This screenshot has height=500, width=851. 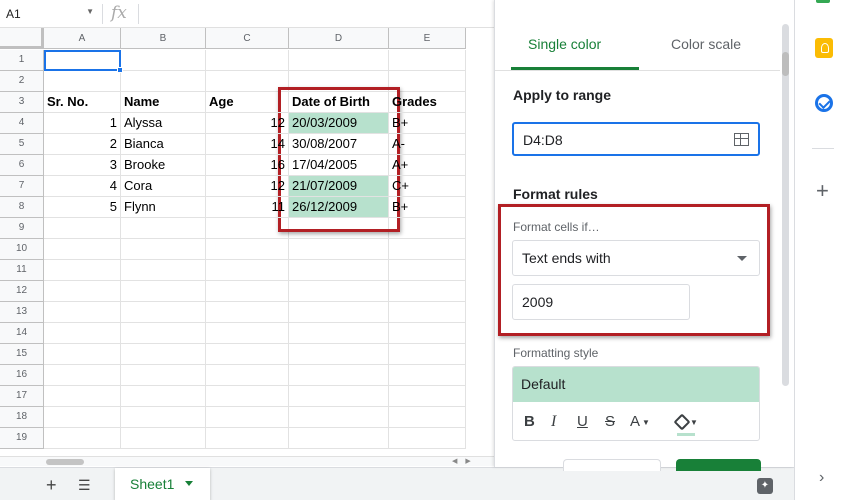 I want to click on grid-cell: 21/07/2009, so click(x=339, y=186).